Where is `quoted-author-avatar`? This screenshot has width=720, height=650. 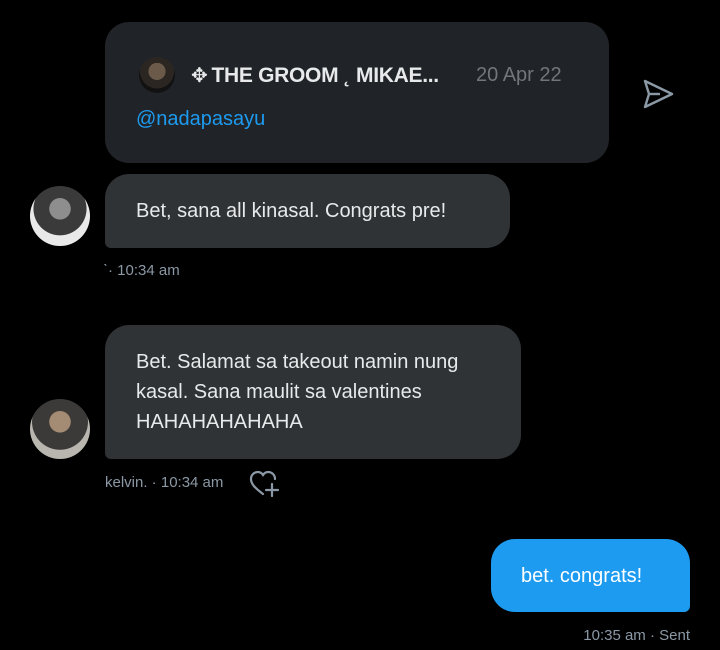 quoted-author-avatar is located at coordinates (157, 75).